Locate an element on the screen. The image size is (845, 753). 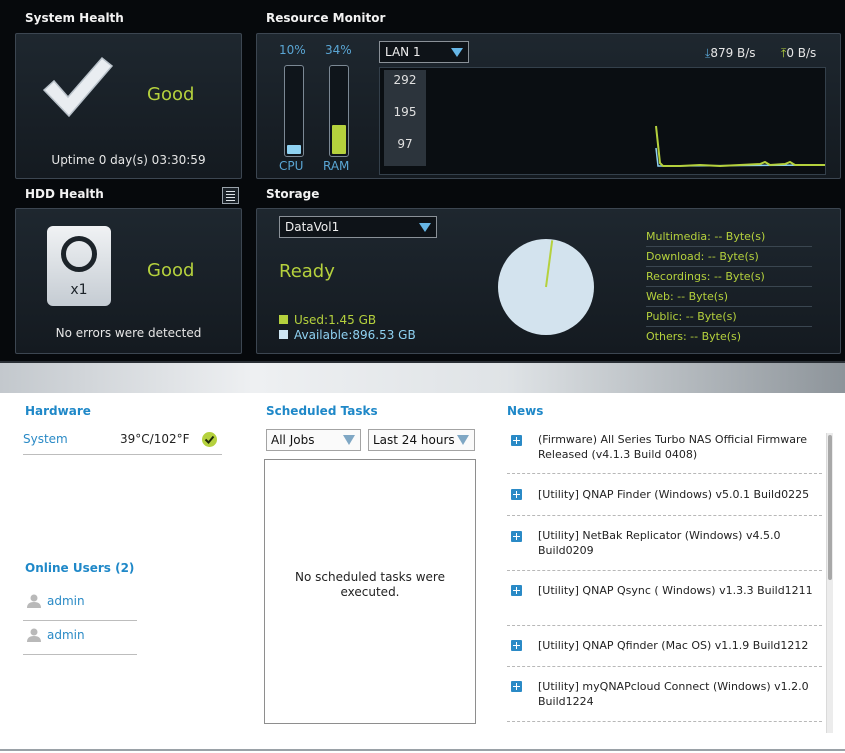
hdd-count: x1 is located at coordinates (79, 290).